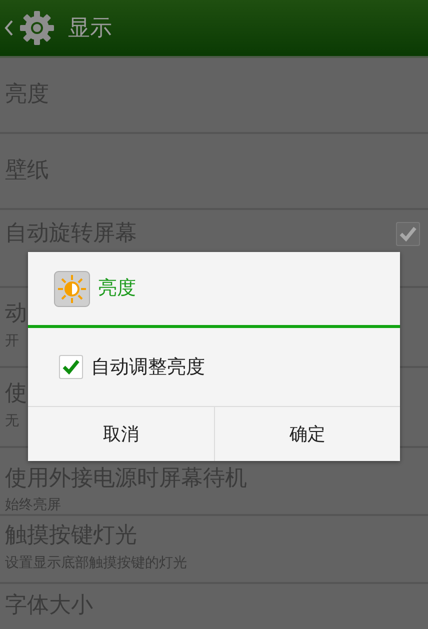 The image size is (428, 629). Describe the element at coordinates (408, 234) in the screenshot. I see `rotate-checkbox` at that location.